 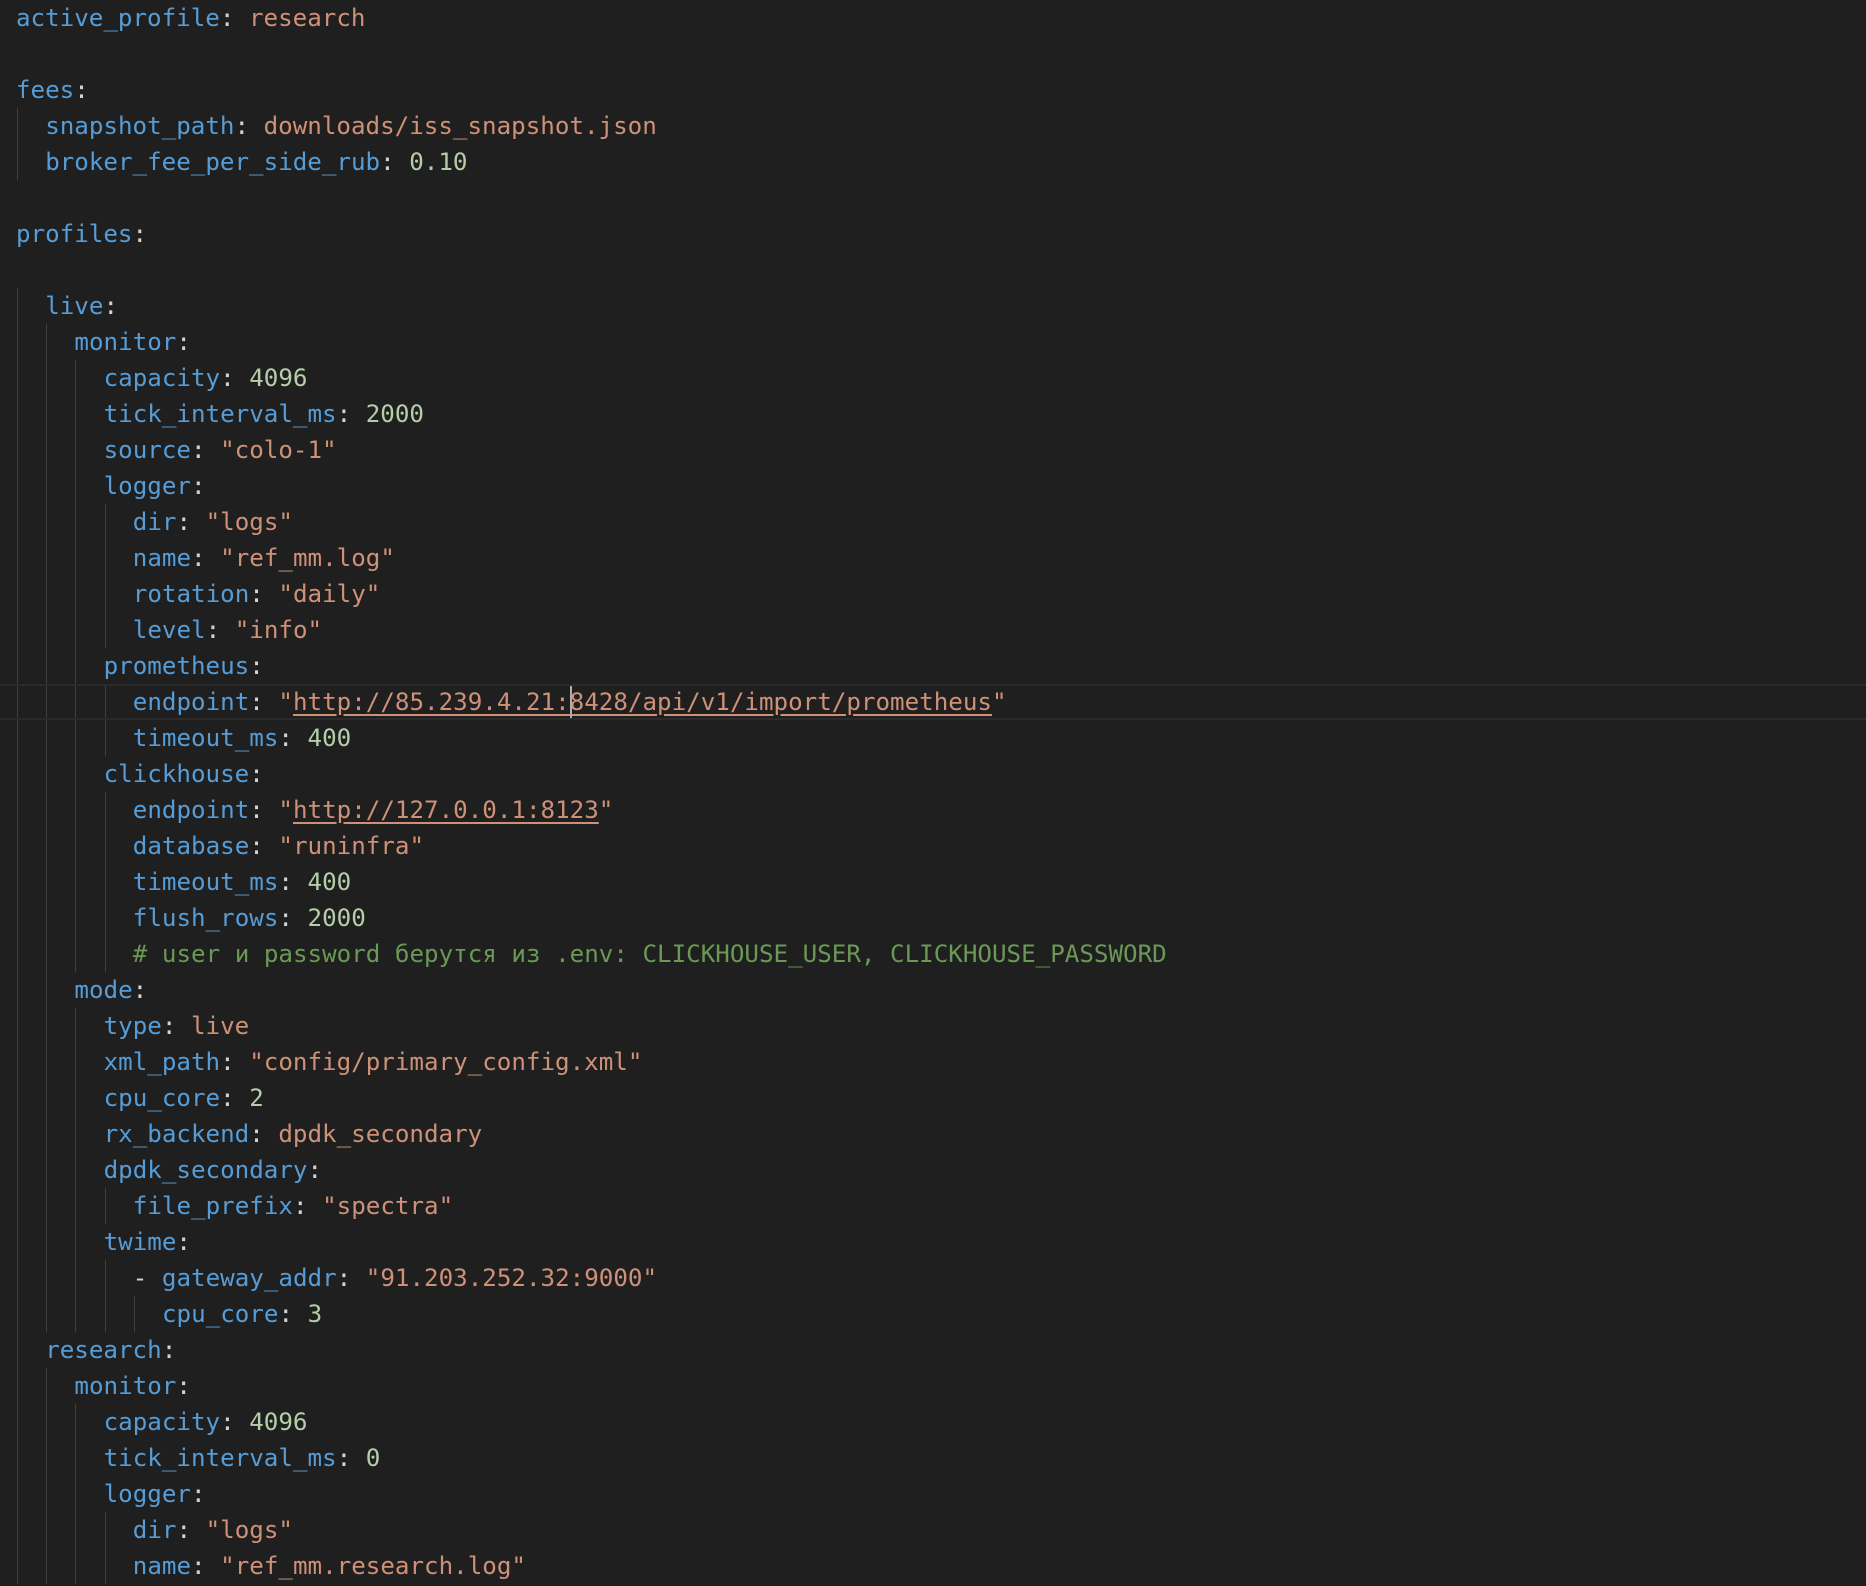 What do you see at coordinates (933, 630) in the screenshot?
I see `code-line: level: "info"` at bounding box center [933, 630].